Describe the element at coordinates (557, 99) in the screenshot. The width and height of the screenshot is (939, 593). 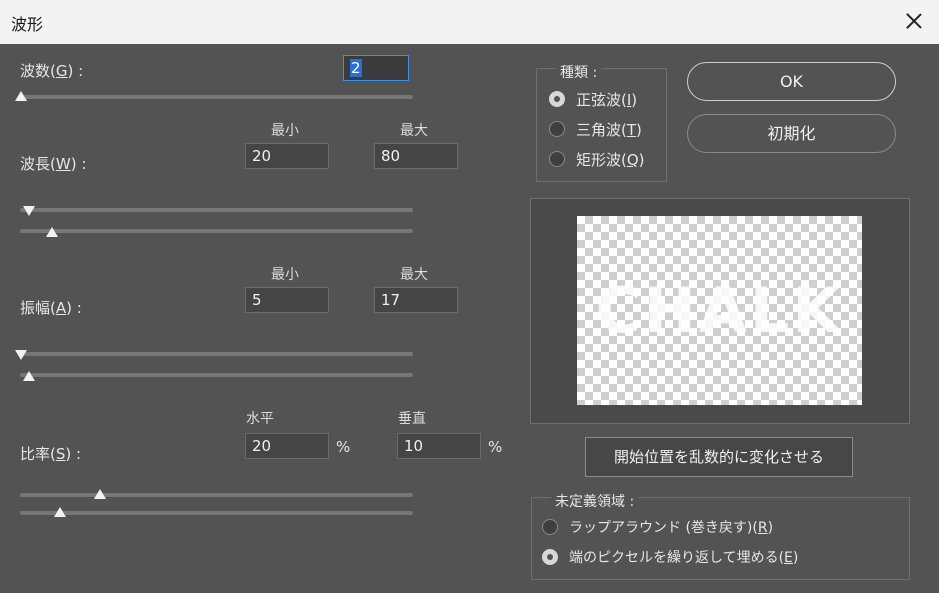
I see `sine-radio` at that location.